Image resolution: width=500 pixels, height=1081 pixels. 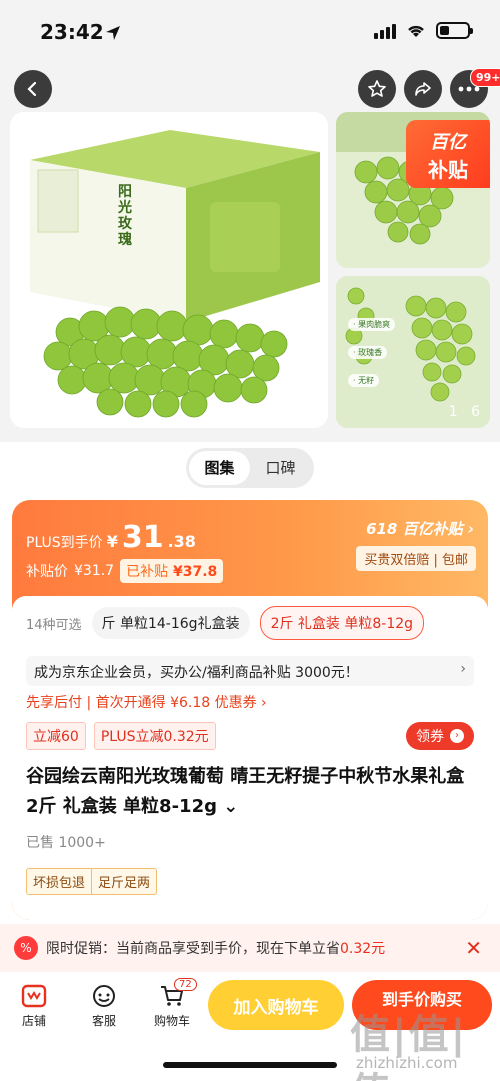 What do you see at coordinates (448, 170) in the screenshot?
I see `subsidy-badge-line2: 补贴` at bounding box center [448, 170].